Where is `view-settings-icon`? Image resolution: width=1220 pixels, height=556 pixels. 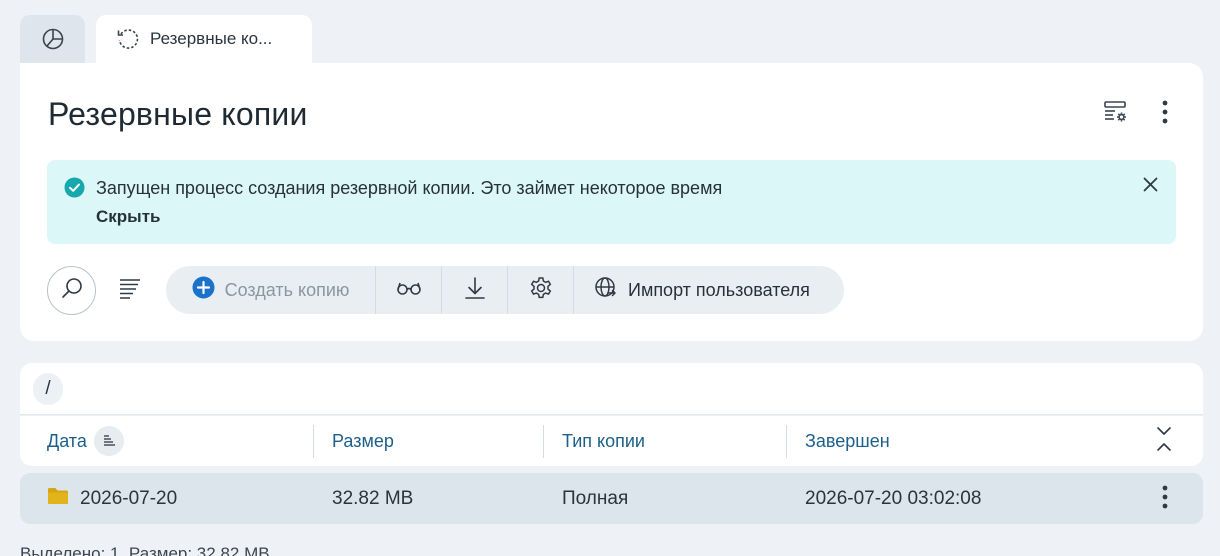 view-settings-icon is located at coordinates (1116, 114).